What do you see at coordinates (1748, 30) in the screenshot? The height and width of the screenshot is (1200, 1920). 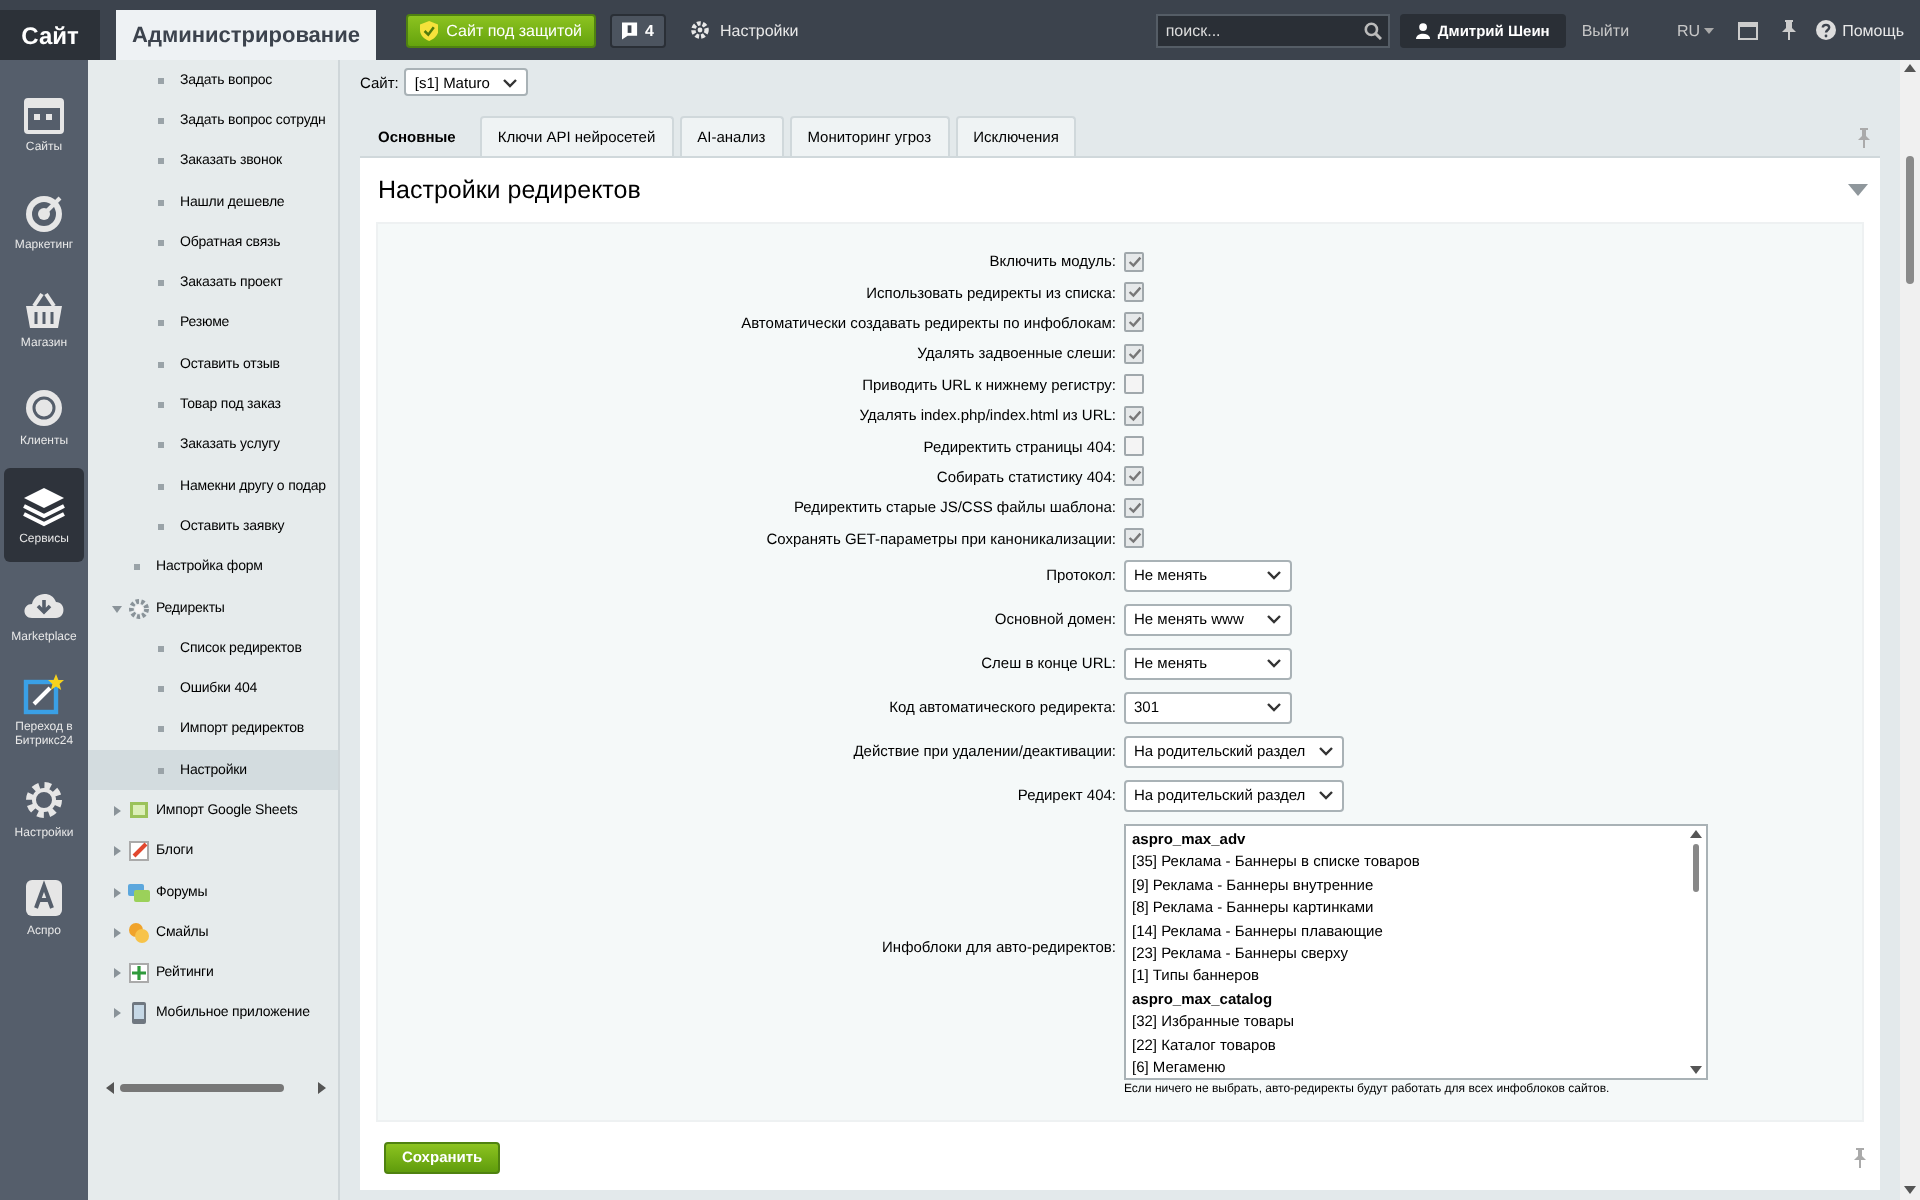 I see `window-icon` at bounding box center [1748, 30].